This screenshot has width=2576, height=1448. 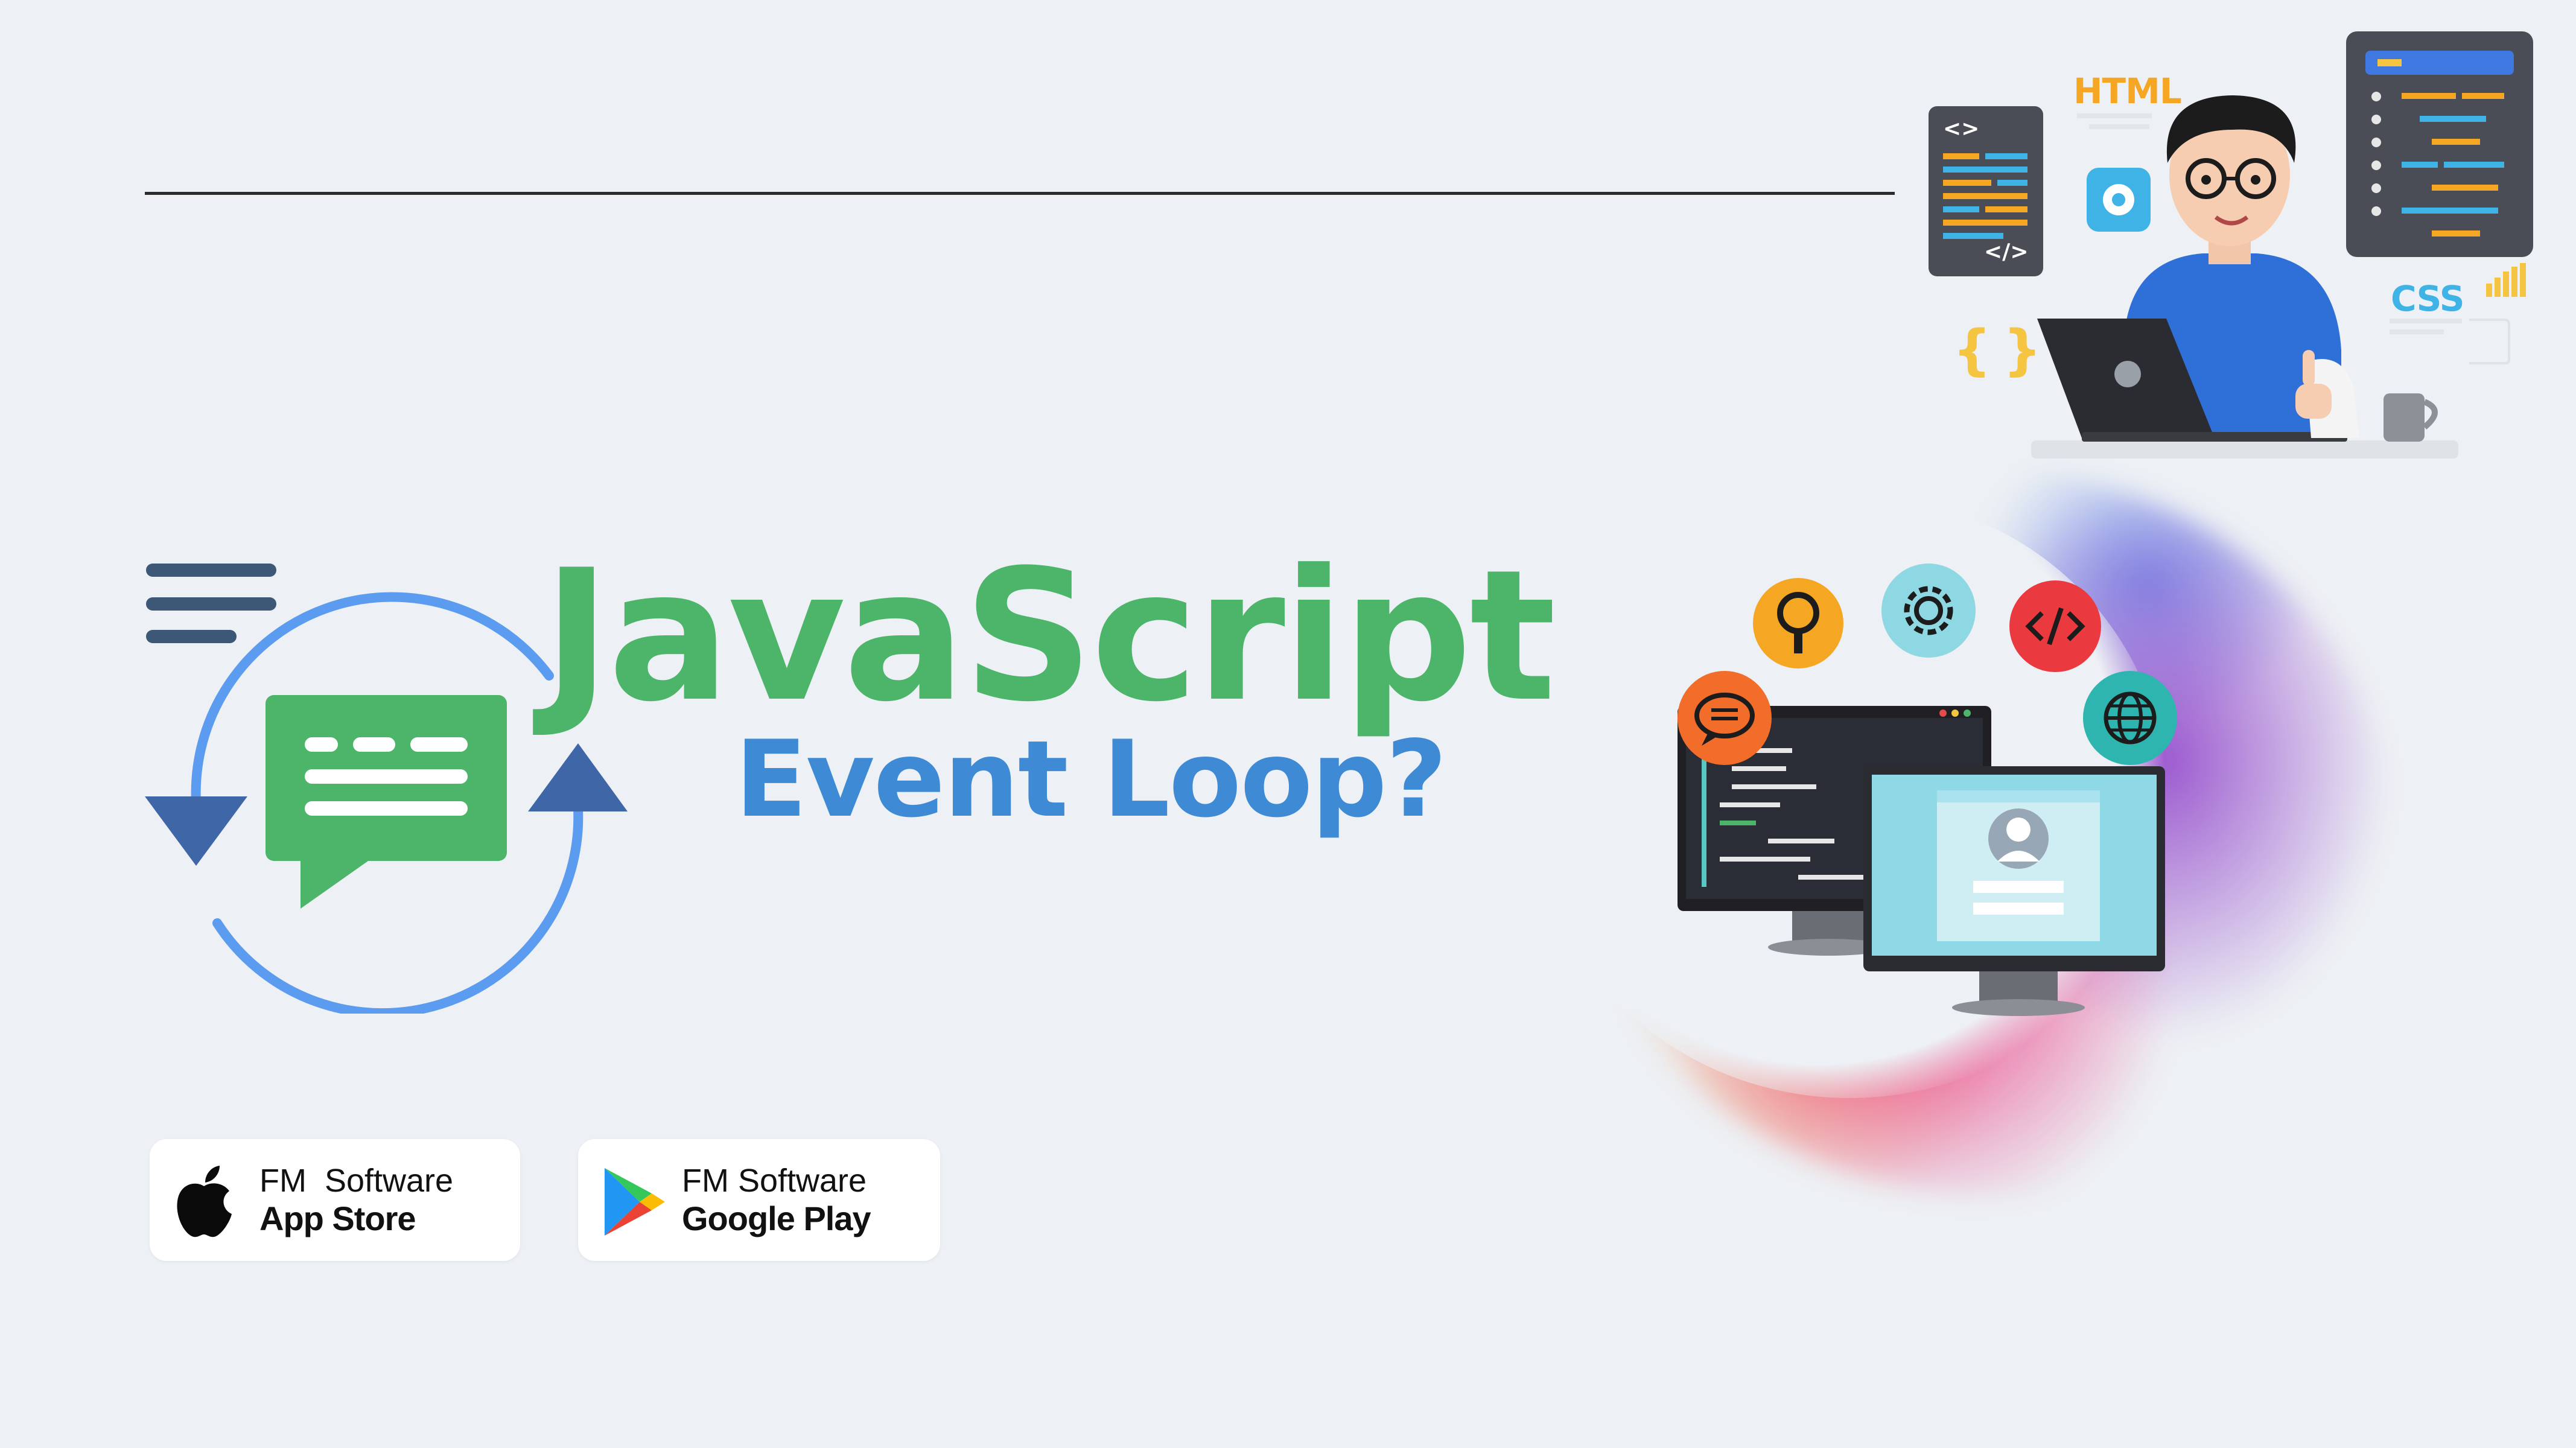 I want to click on google-play-label: Google Play, so click(x=776, y=1218).